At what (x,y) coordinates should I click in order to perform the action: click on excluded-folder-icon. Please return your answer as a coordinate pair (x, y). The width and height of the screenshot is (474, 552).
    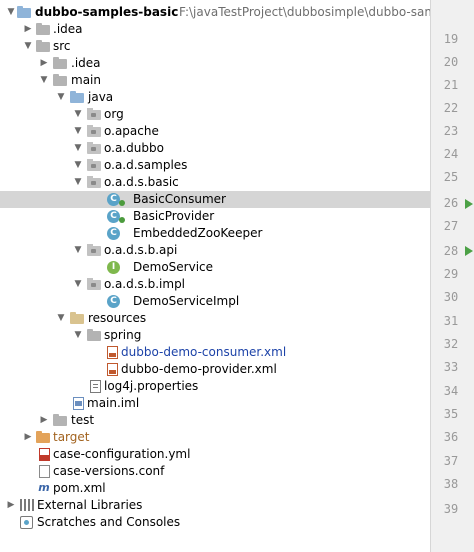
    Looking at the image, I should click on (43, 437).